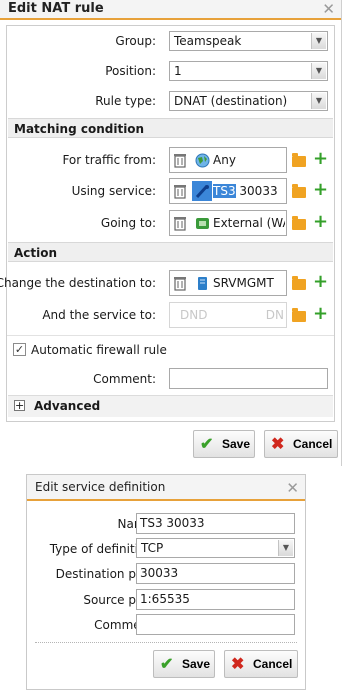 The height and width of the screenshot is (694, 345). What do you see at coordinates (67, 406) in the screenshot?
I see `advanced-label: Advanced` at bounding box center [67, 406].